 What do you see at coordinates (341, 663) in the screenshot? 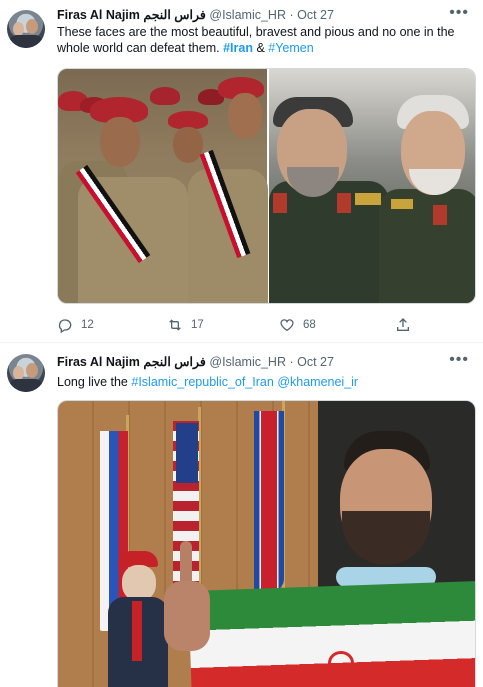
I see `iran-emblem-icon` at bounding box center [341, 663].